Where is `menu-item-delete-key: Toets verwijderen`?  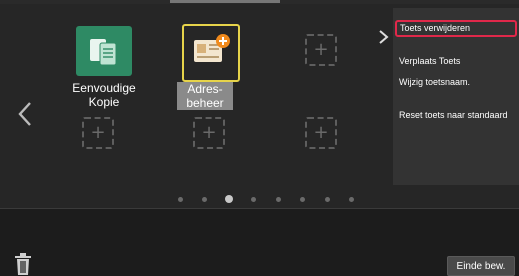
menu-item-delete-key: Toets verwijderen is located at coordinates (456, 28).